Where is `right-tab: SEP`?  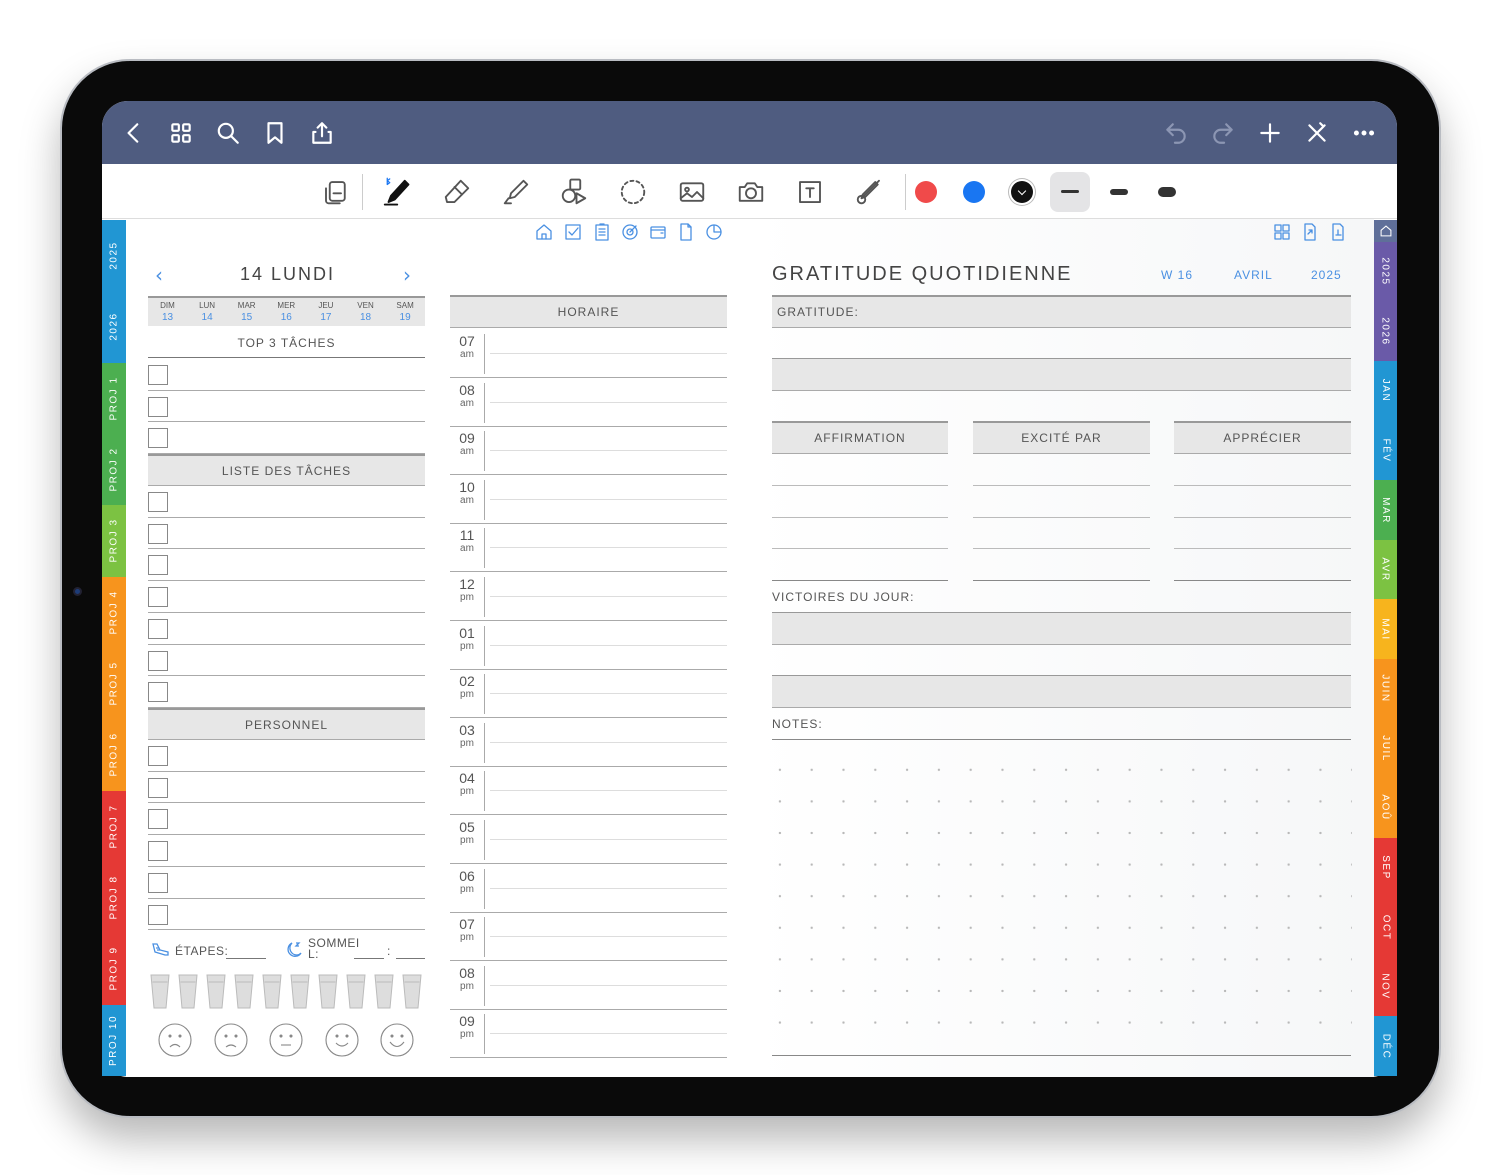 right-tab: SEP is located at coordinates (1385, 867).